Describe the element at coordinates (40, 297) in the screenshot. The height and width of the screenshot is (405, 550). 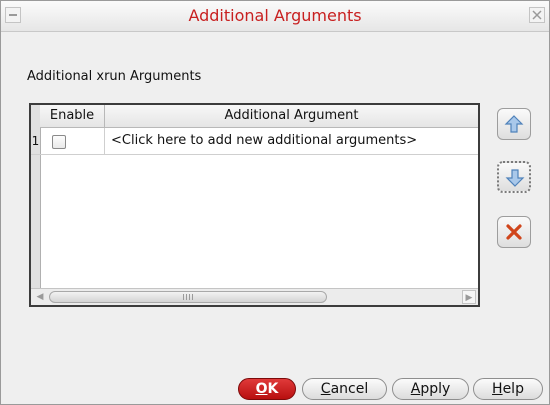
I see `scroll-left-icon: ◀` at that location.